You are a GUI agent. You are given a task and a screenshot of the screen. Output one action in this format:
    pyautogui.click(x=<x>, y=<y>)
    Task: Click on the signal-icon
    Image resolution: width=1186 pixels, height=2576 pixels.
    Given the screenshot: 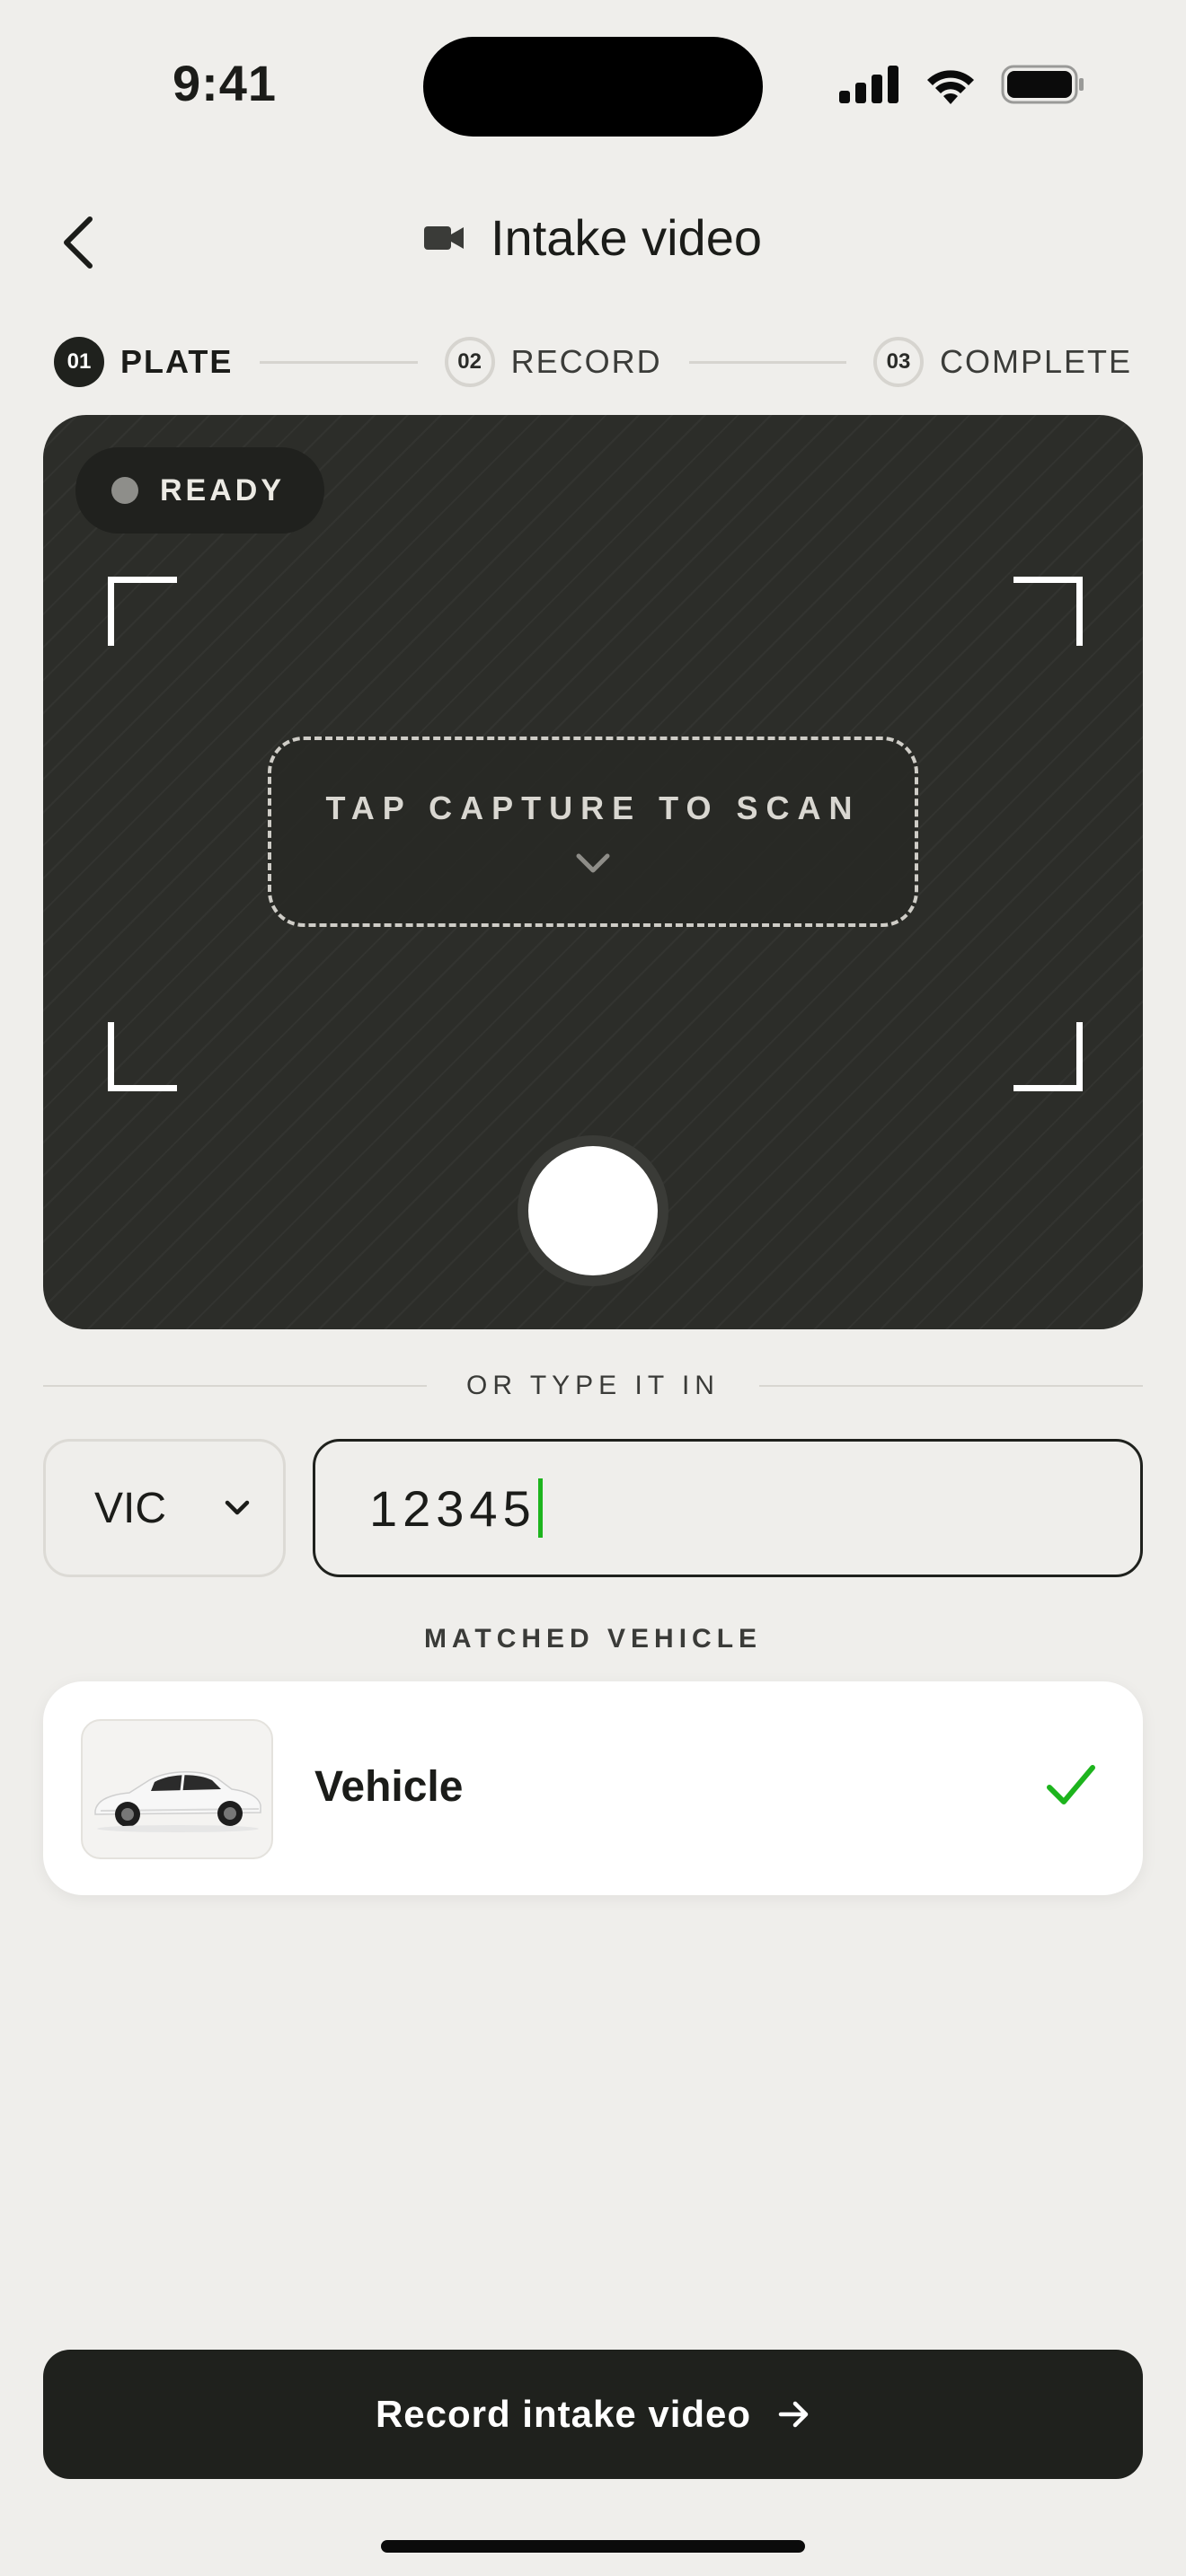 What is the action you would take?
    pyautogui.click(x=868, y=84)
    